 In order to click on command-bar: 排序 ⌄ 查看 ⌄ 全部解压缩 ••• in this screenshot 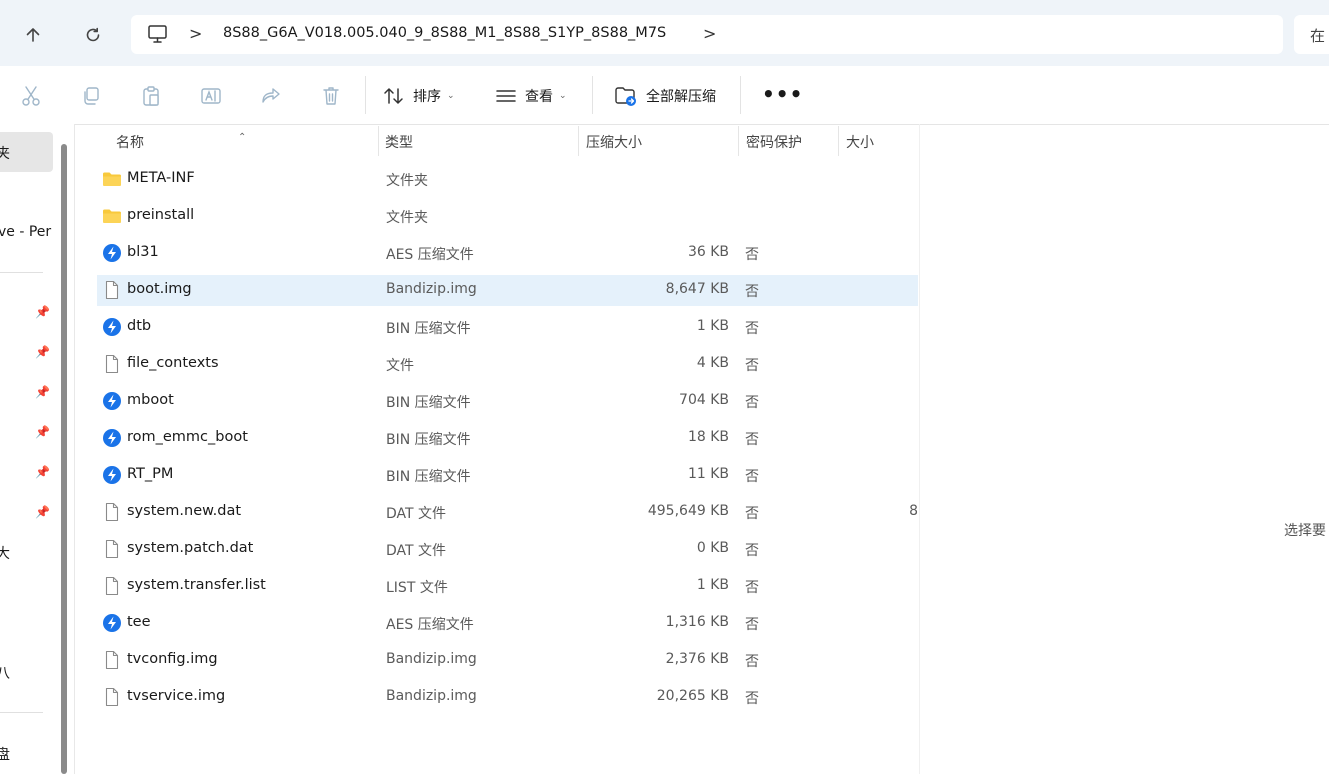, I will do `click(664, 95)`.